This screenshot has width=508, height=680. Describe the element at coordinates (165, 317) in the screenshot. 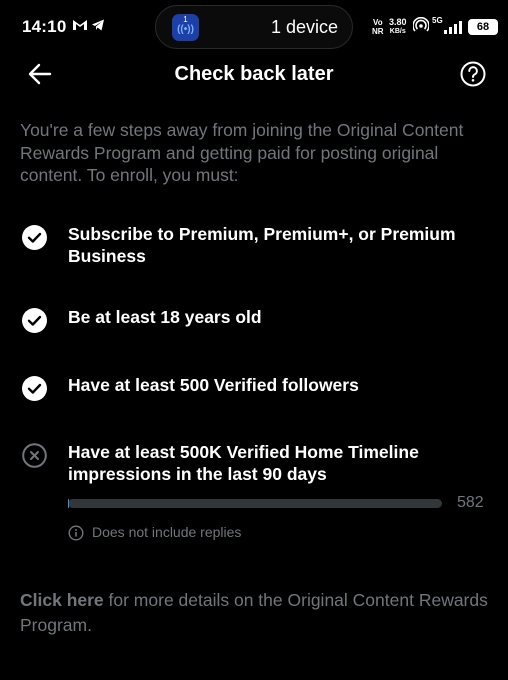

I see `requirement-label: Be at least 18 years old` at that location.